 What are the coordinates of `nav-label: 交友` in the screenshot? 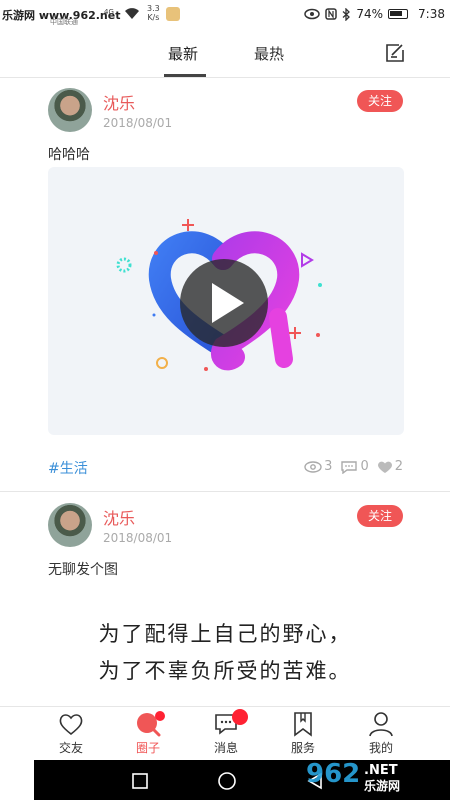 It's located at (70, 748).